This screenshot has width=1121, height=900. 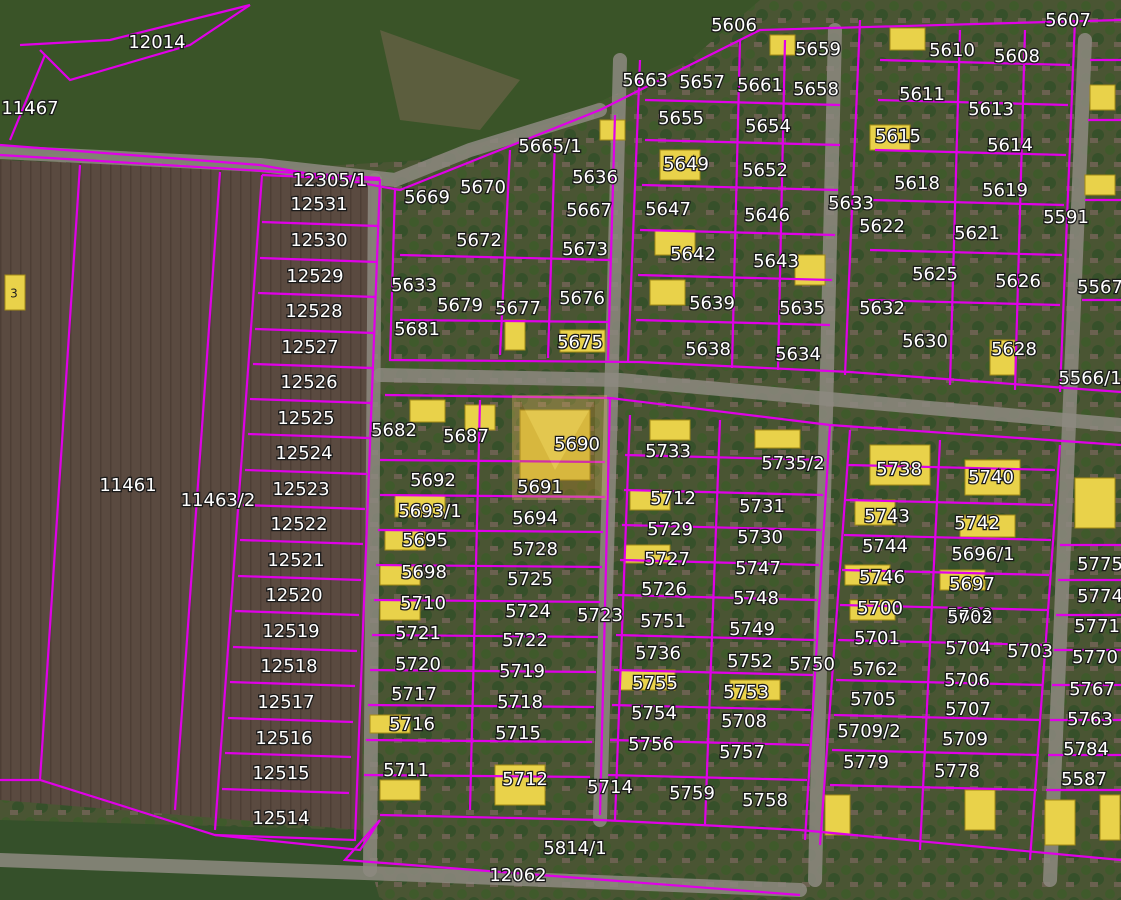 What do you see at coordinates (280, 773) in the screenshot?
I see `field-strip-label: 12515` at bounding box center [280, 773].